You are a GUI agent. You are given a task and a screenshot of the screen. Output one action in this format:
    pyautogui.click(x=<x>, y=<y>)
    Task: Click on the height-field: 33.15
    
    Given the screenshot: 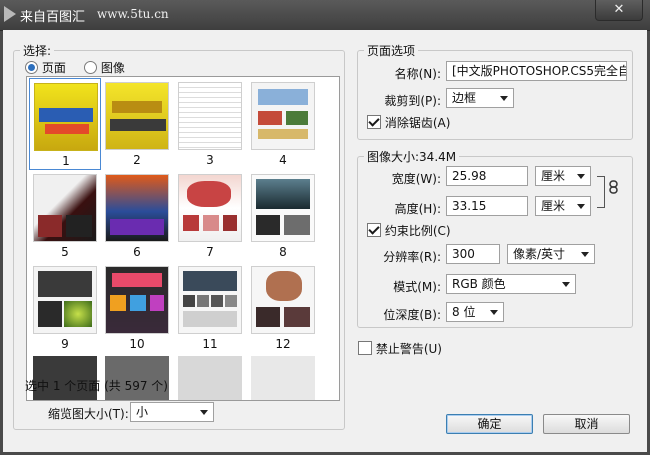 What is the action you would take?
    pyautogui.click(x=487, y=206)
    